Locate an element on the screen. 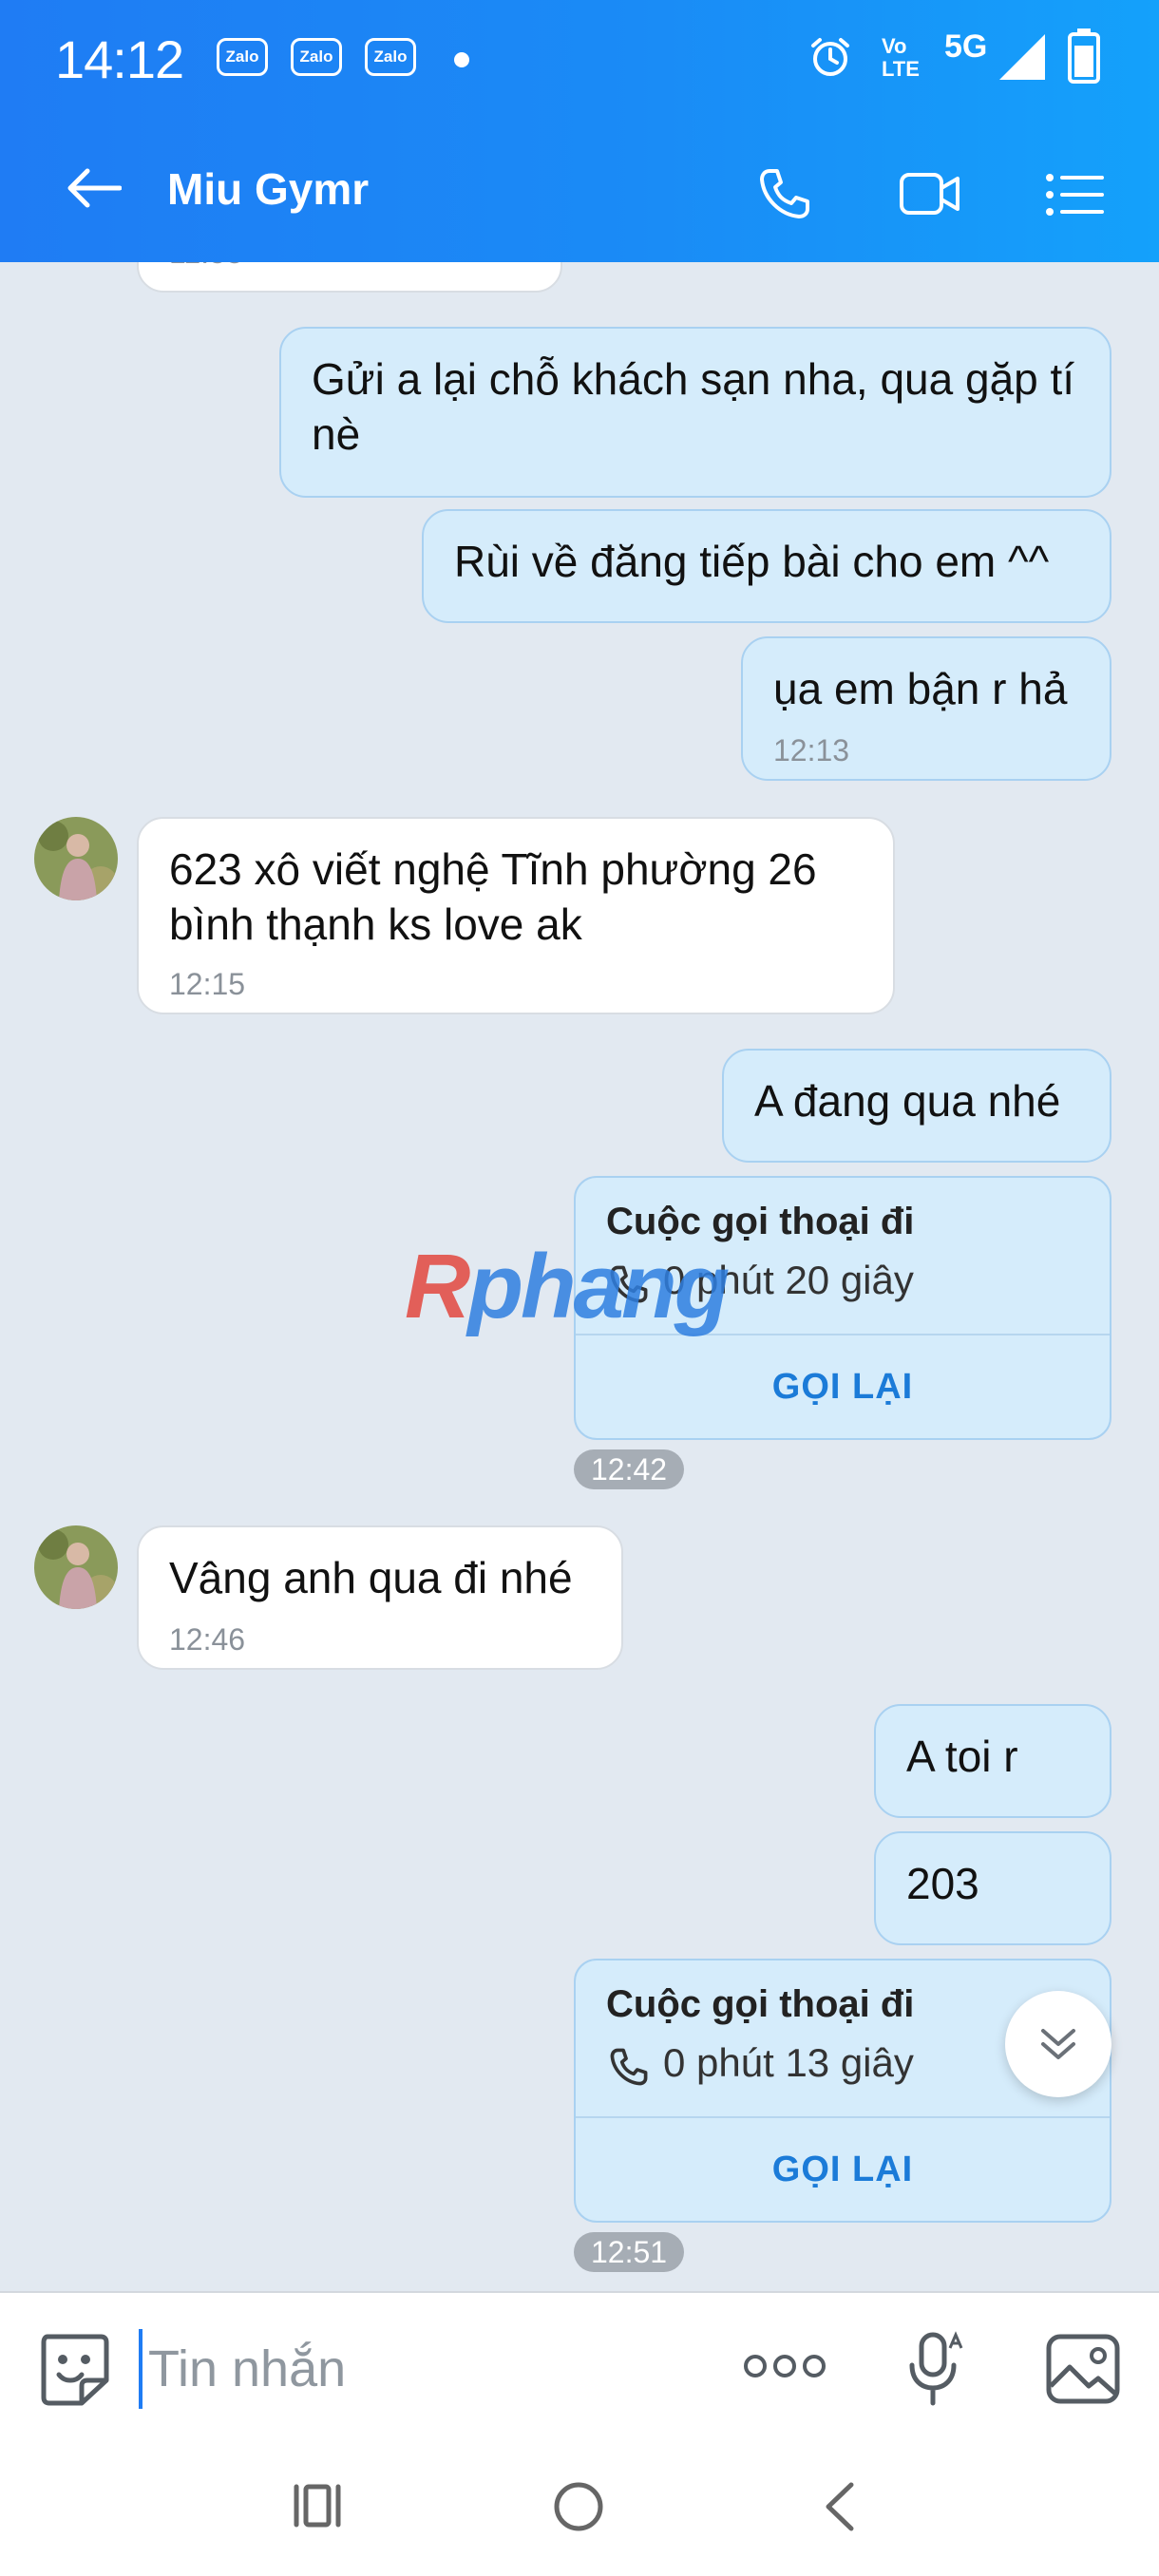  phone-icon is located at coordinates (784, 193).